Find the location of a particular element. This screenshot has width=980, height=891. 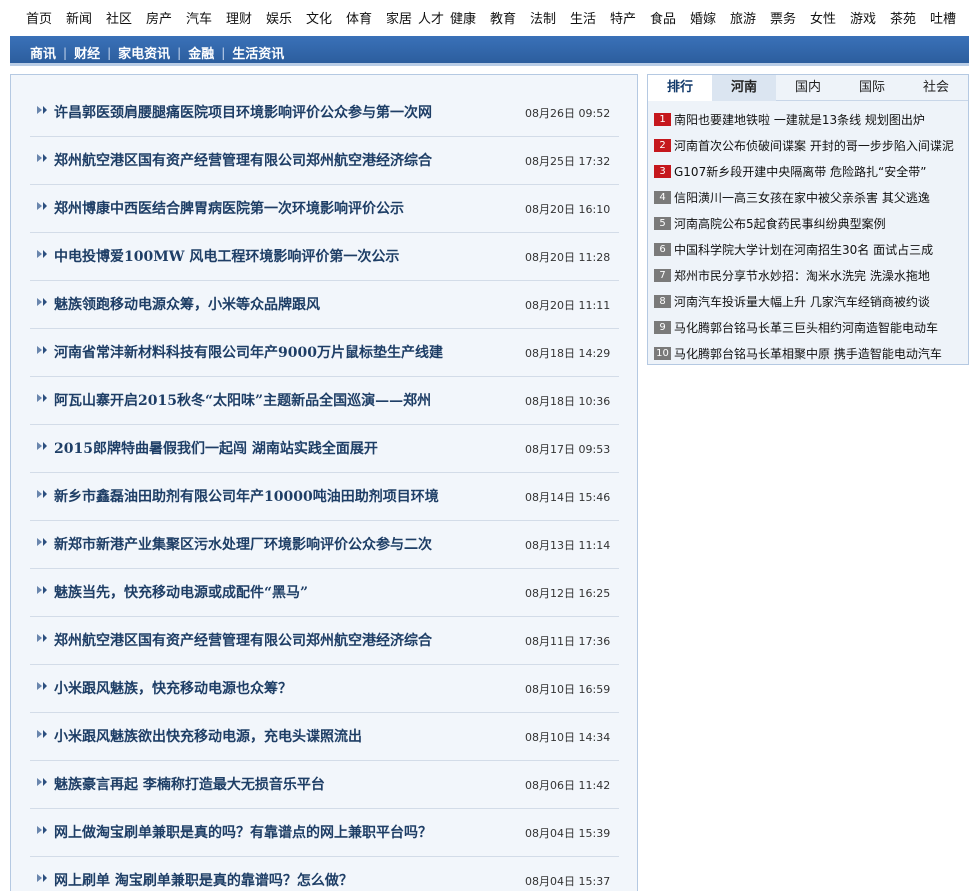

news-date: 08月10日 16:59 is located at coordinates (568, 689).